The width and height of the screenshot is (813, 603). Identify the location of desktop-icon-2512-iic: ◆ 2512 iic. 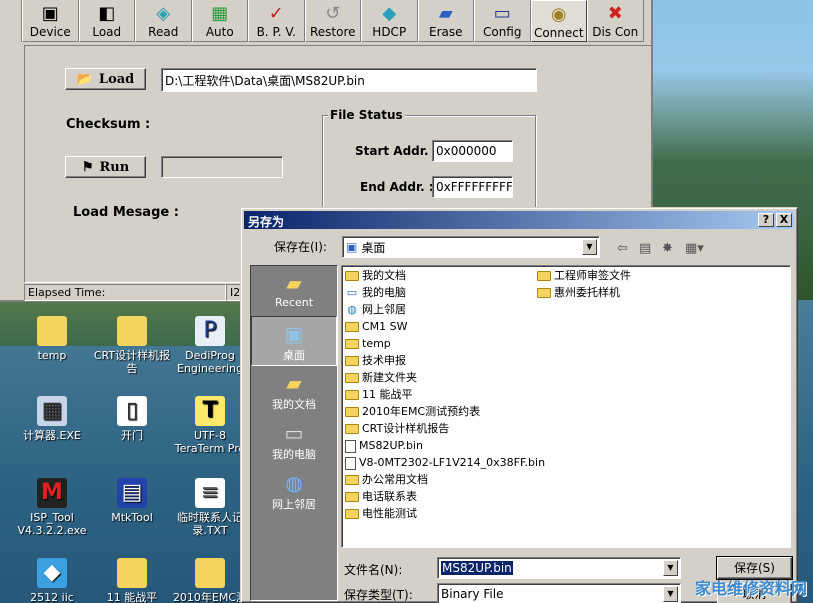
(52, 580).